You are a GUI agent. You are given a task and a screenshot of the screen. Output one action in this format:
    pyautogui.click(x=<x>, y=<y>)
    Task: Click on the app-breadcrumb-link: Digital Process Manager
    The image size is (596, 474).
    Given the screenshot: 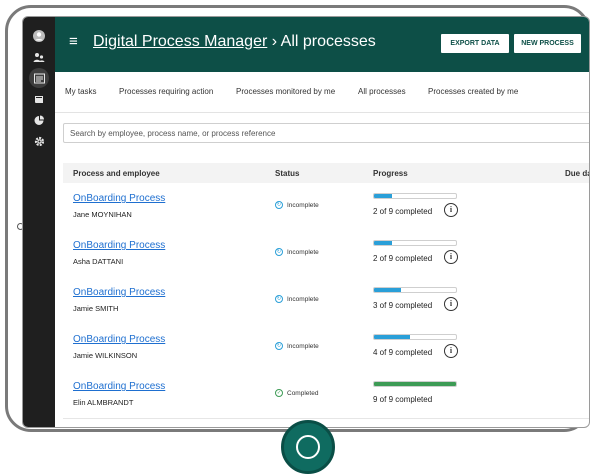 What is the action you would take?
    pyautogui.click(x=180, y=41)
    